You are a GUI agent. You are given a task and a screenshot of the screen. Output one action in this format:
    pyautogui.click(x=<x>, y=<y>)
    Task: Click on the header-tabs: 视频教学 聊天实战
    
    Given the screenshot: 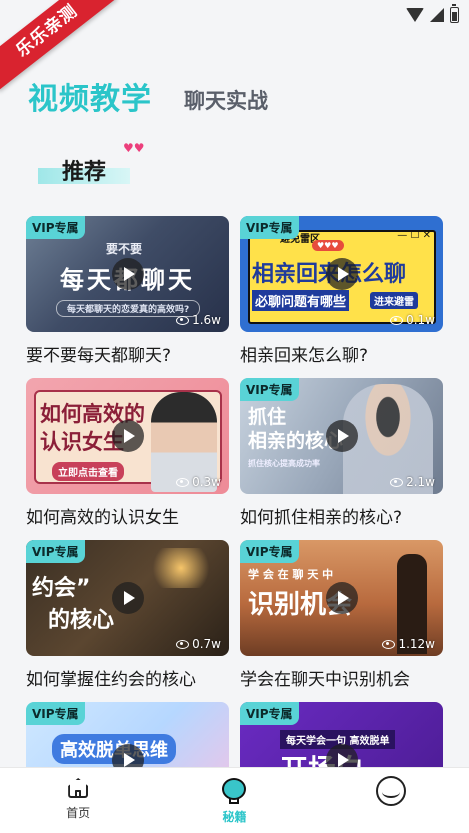 What is the action you would take?
    pyautogui.click(x=148, y=96)
    